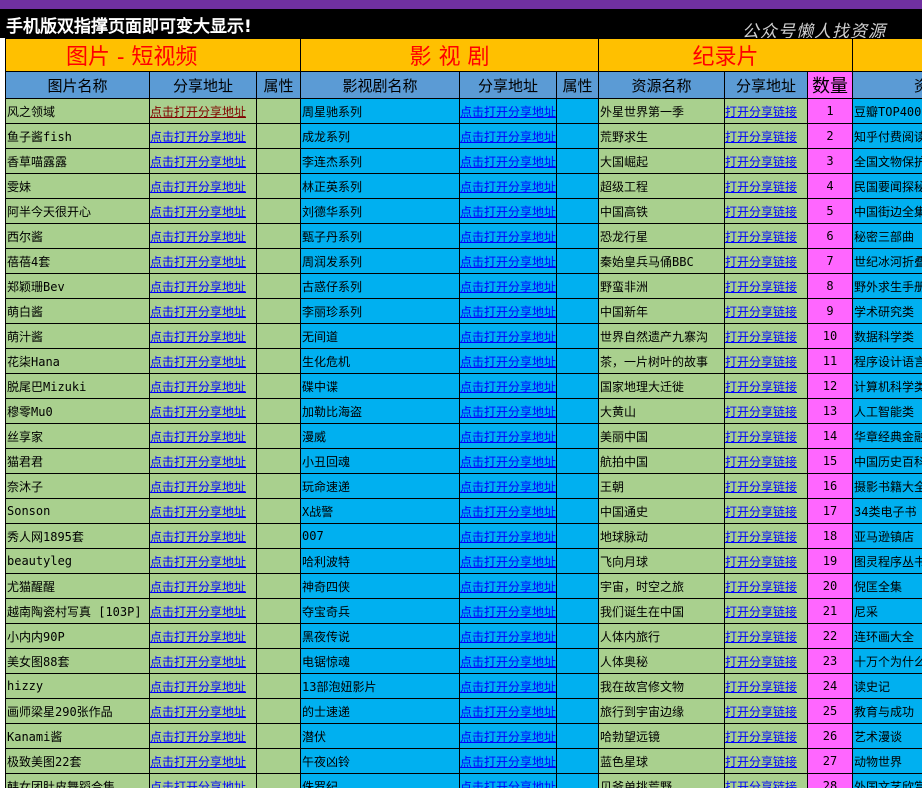 Image resolution: width=922 pixels, height=788 pixels. I want to click on doc-name-cell: 我们诞生在中国, so click(661, 611).